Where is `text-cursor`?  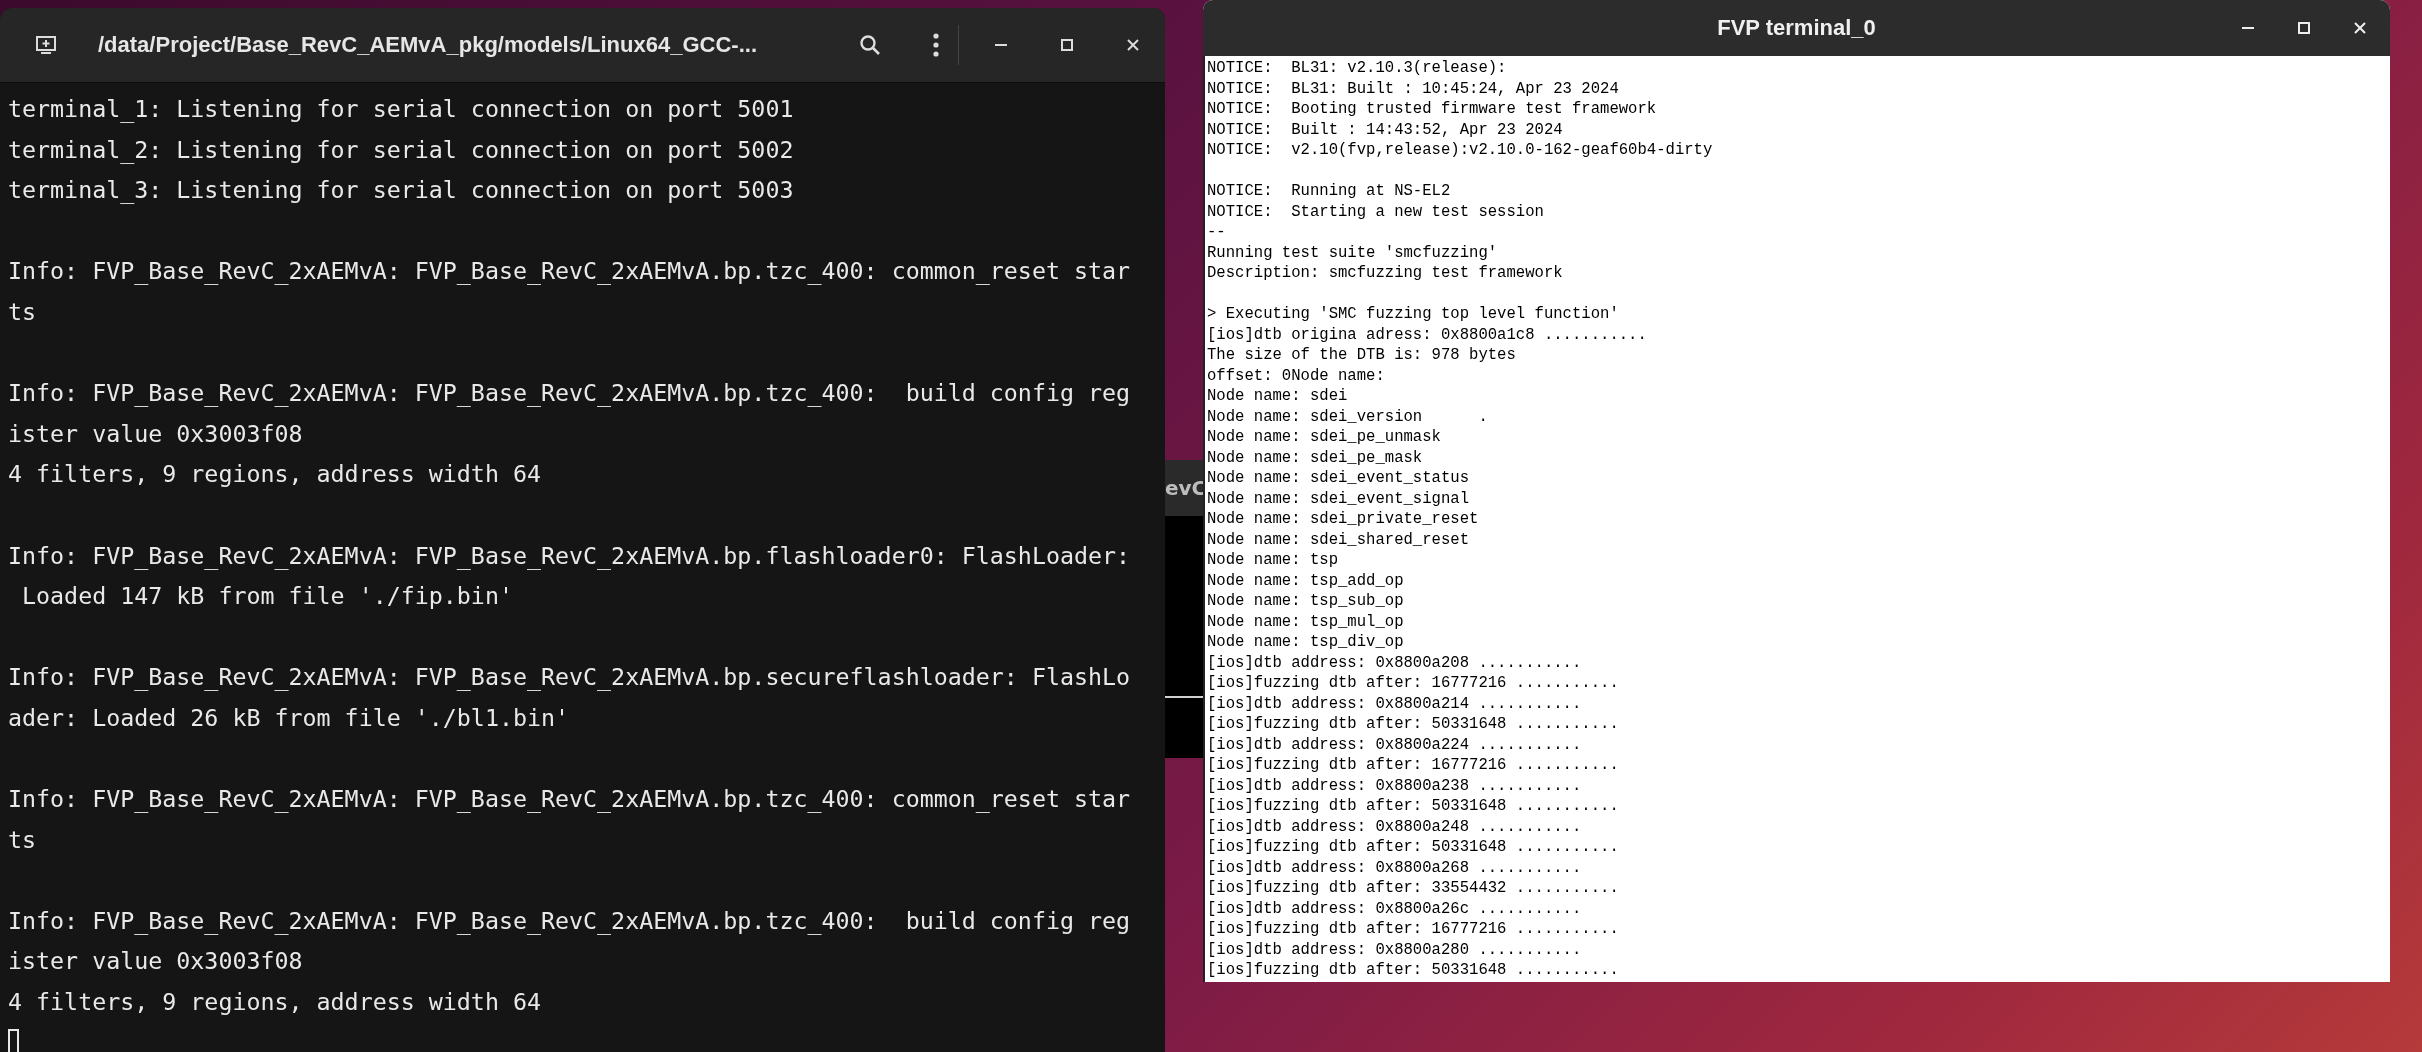
text-cursor is located at coordinates (13, 1040).